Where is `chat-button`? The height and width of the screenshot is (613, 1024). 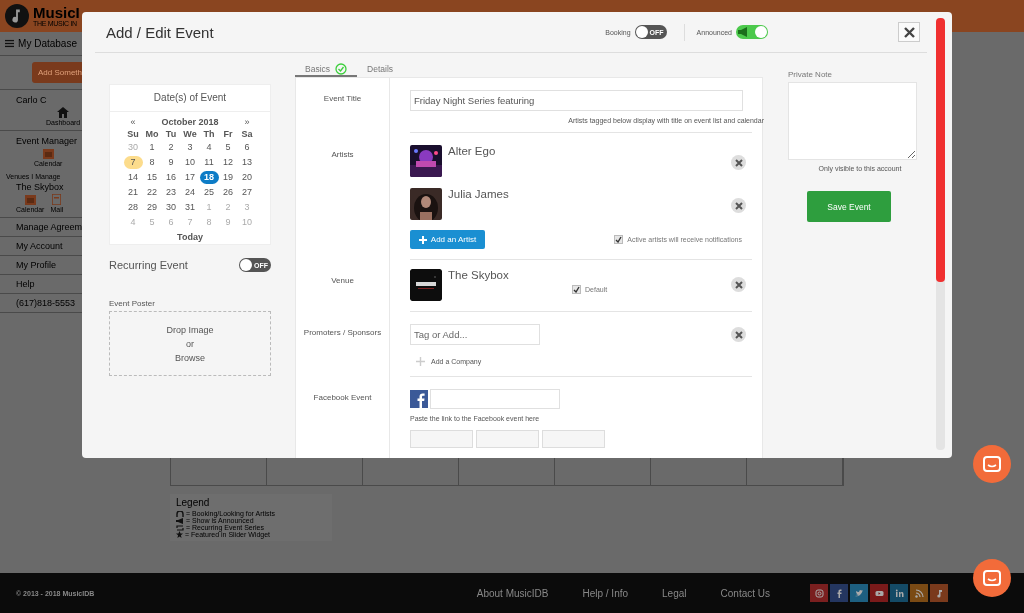 chat-button is located at coordinates (992, 578).